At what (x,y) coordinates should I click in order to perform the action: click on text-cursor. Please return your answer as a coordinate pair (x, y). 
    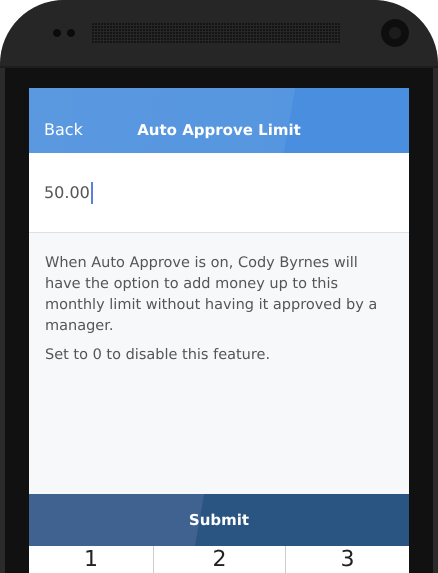
    Looking at the image, I should click on (91, 193).